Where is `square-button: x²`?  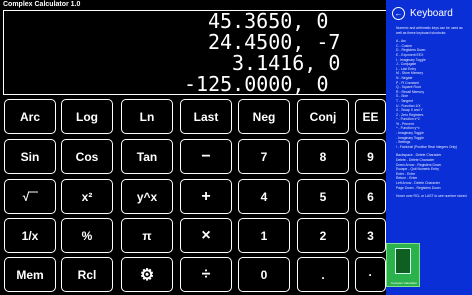
square-button: x² is located at coordinates (87, 196).